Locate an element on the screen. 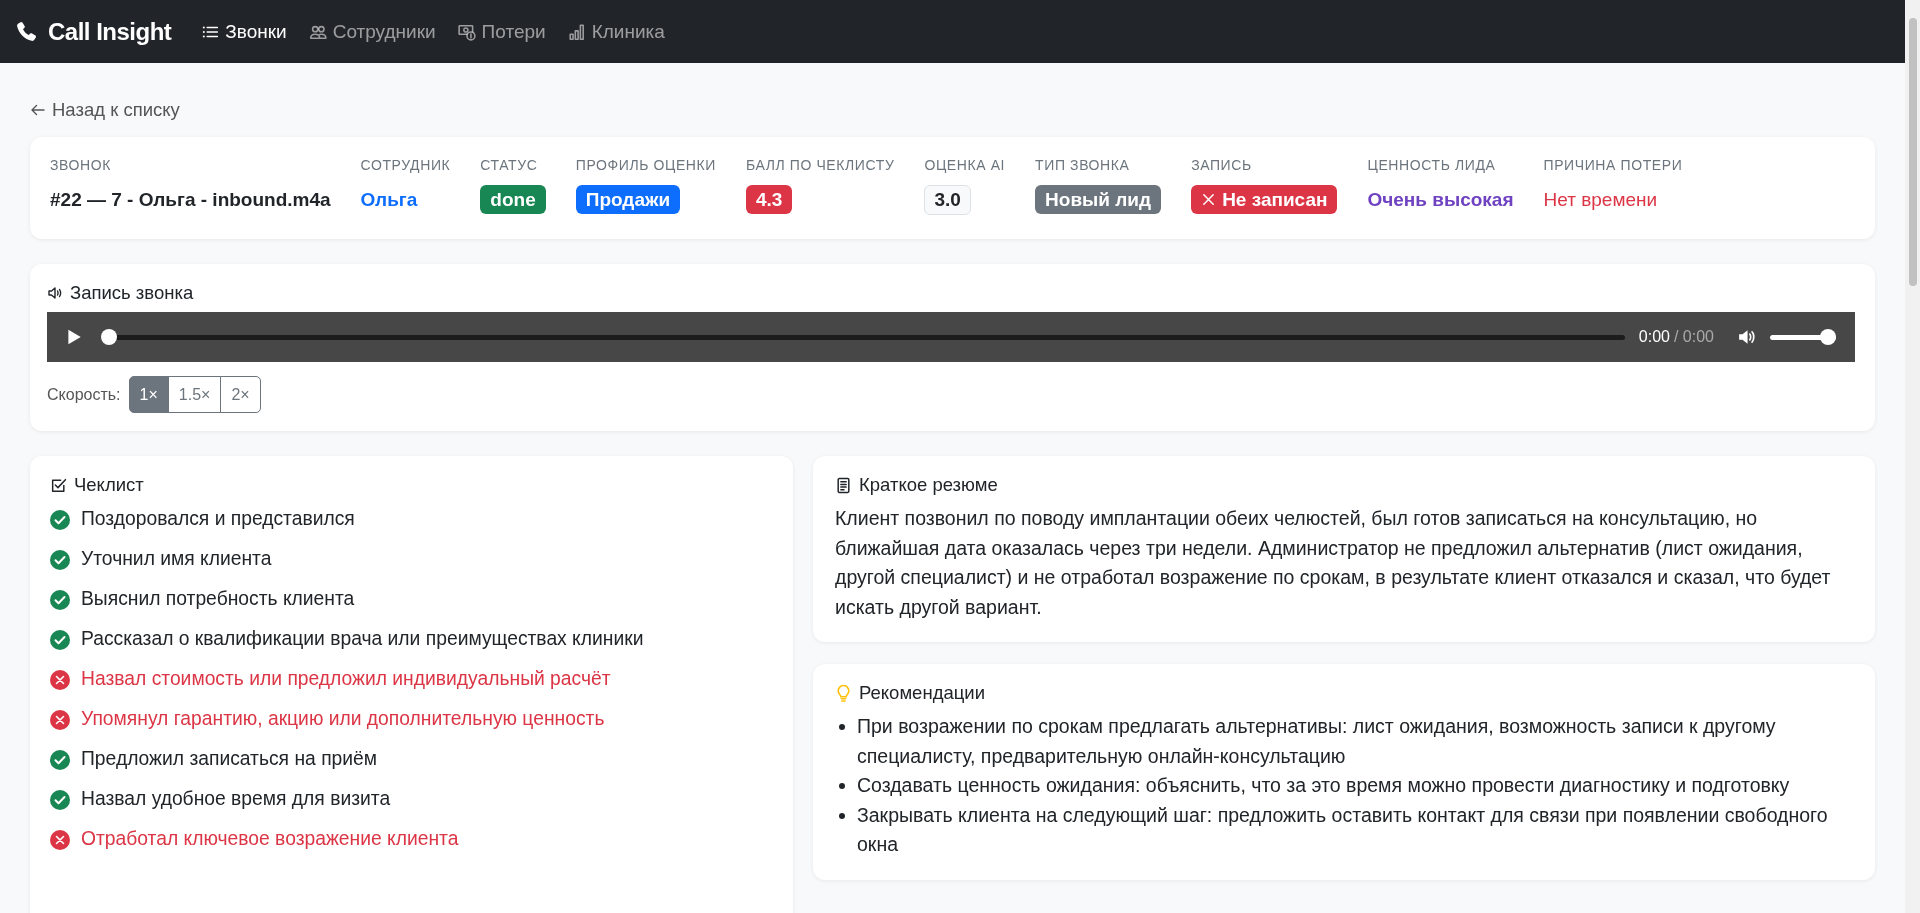 The height and width of the screenshot is (913, 1920). speed-button: 1.5× is located at coordinates (194, 394).